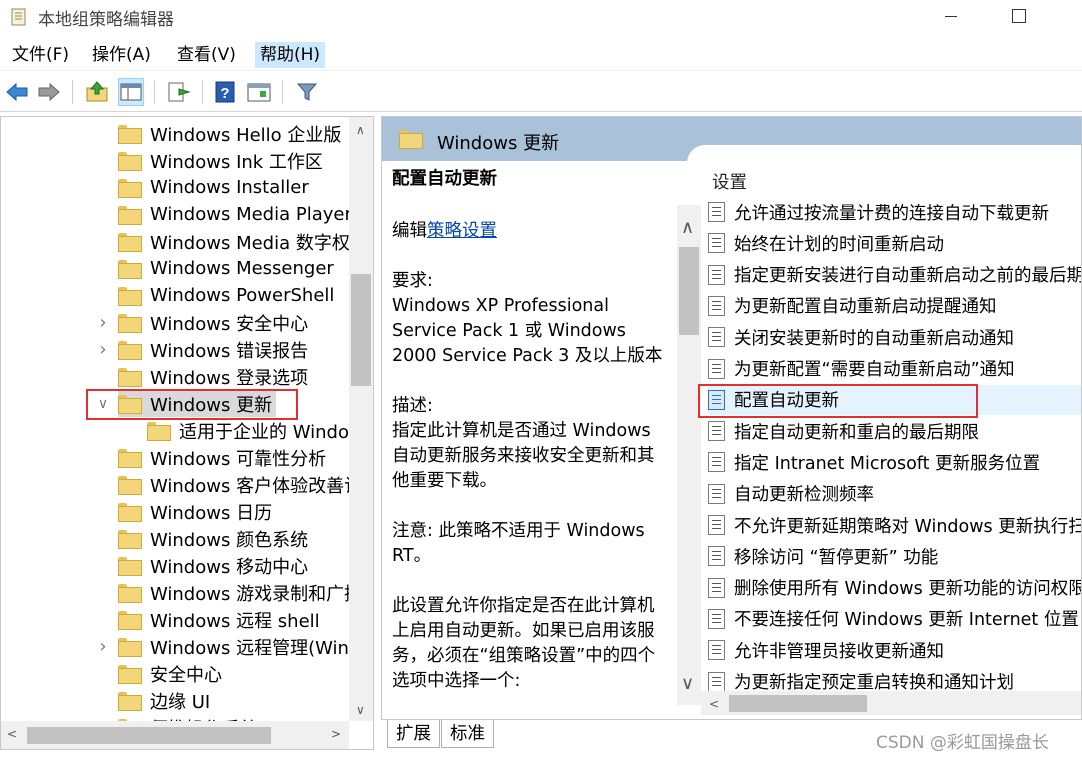 The image size is (1082, 759). Describe the element at coordinates (121, 55) in the screenshot. I see `menu-action: 操作(A)` at that location.